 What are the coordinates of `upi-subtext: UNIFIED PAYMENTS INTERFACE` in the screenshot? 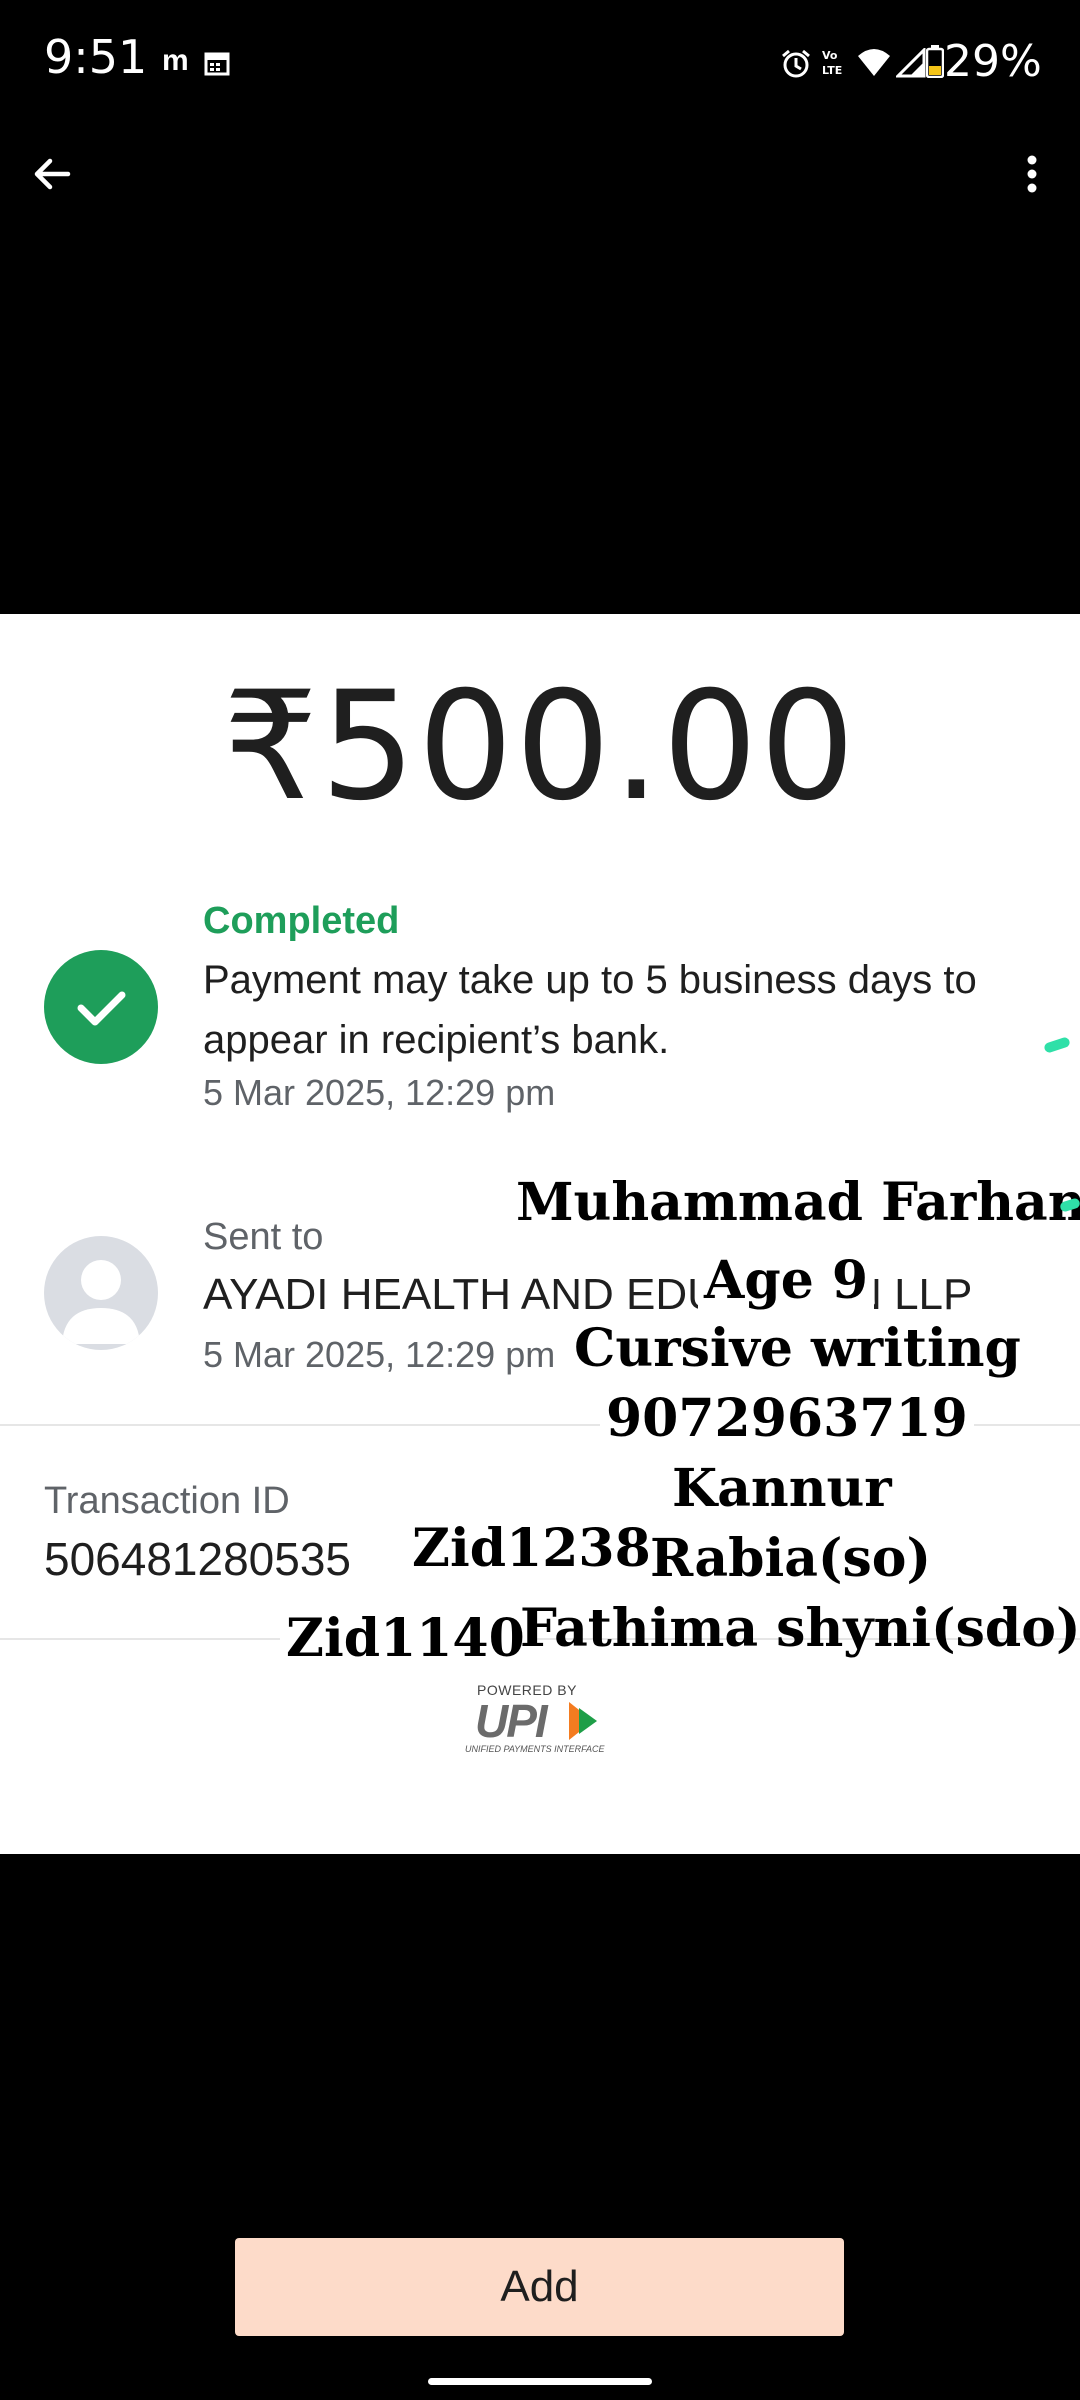 It's located at (535, 1749).